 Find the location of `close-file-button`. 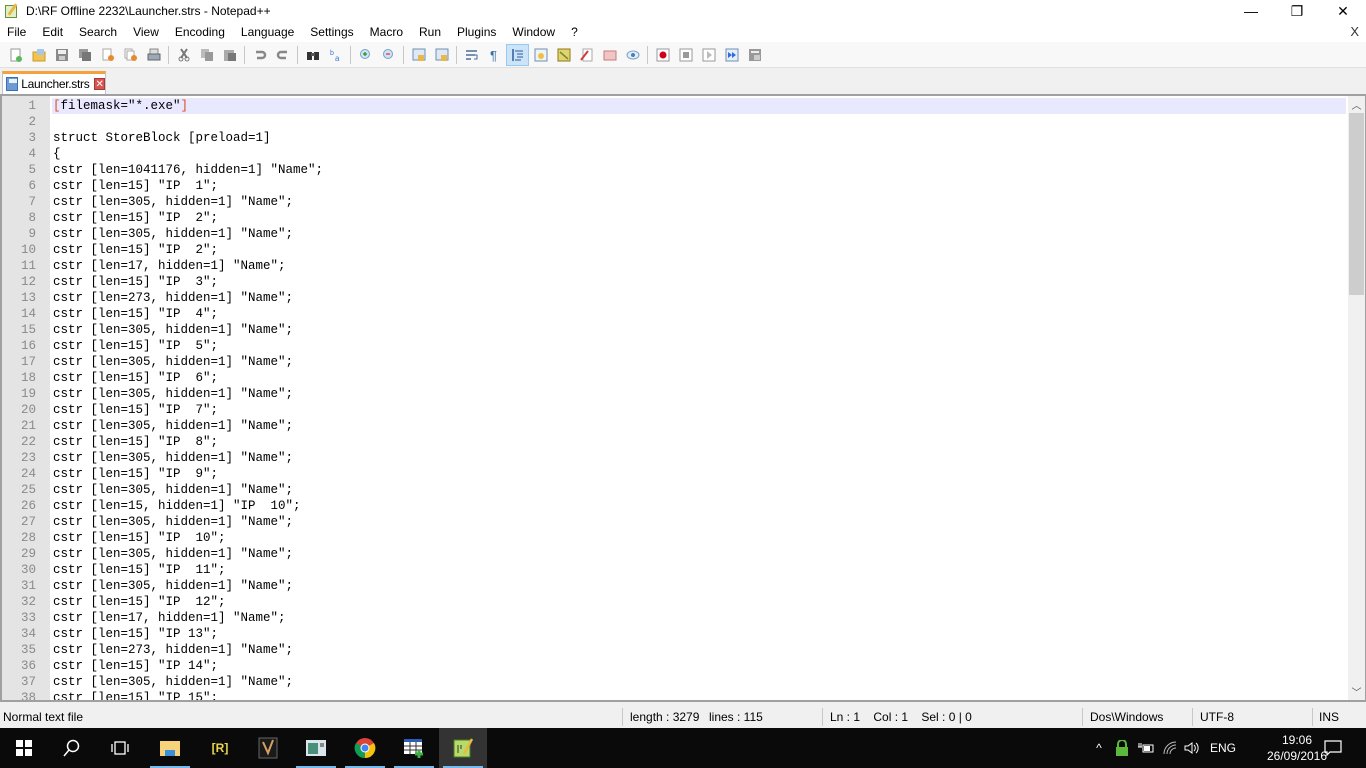

close-file-button is located at coordinates (107, 55).